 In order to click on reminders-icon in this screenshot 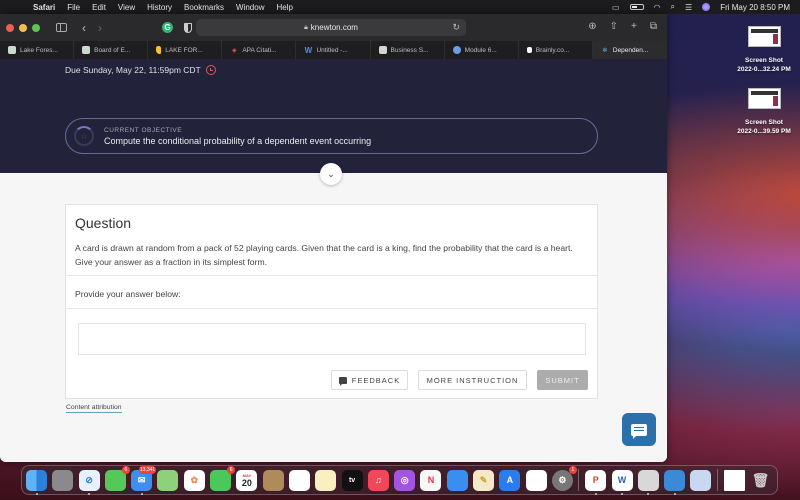, I will do `click(299, 480)`.